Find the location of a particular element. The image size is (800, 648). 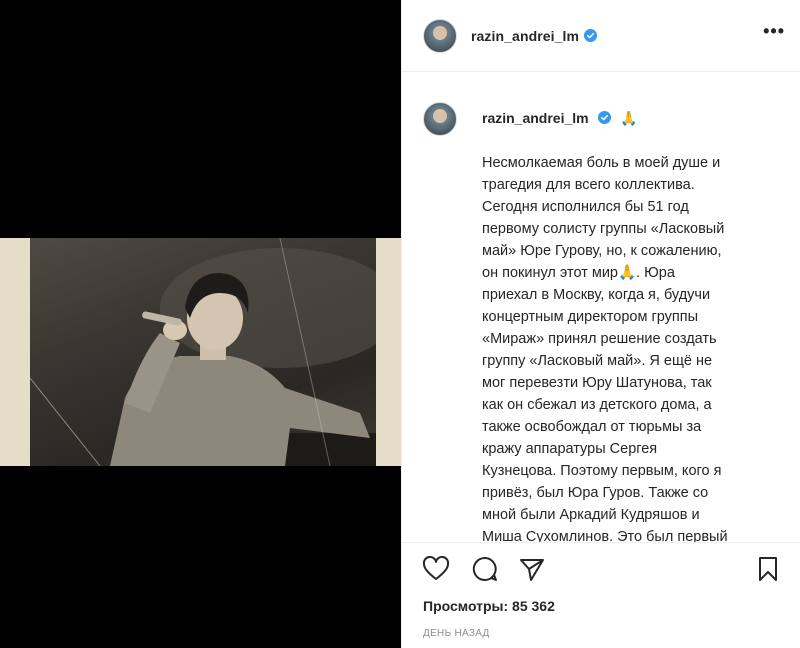

bookmark-icon is located at coordinates (768, 569).